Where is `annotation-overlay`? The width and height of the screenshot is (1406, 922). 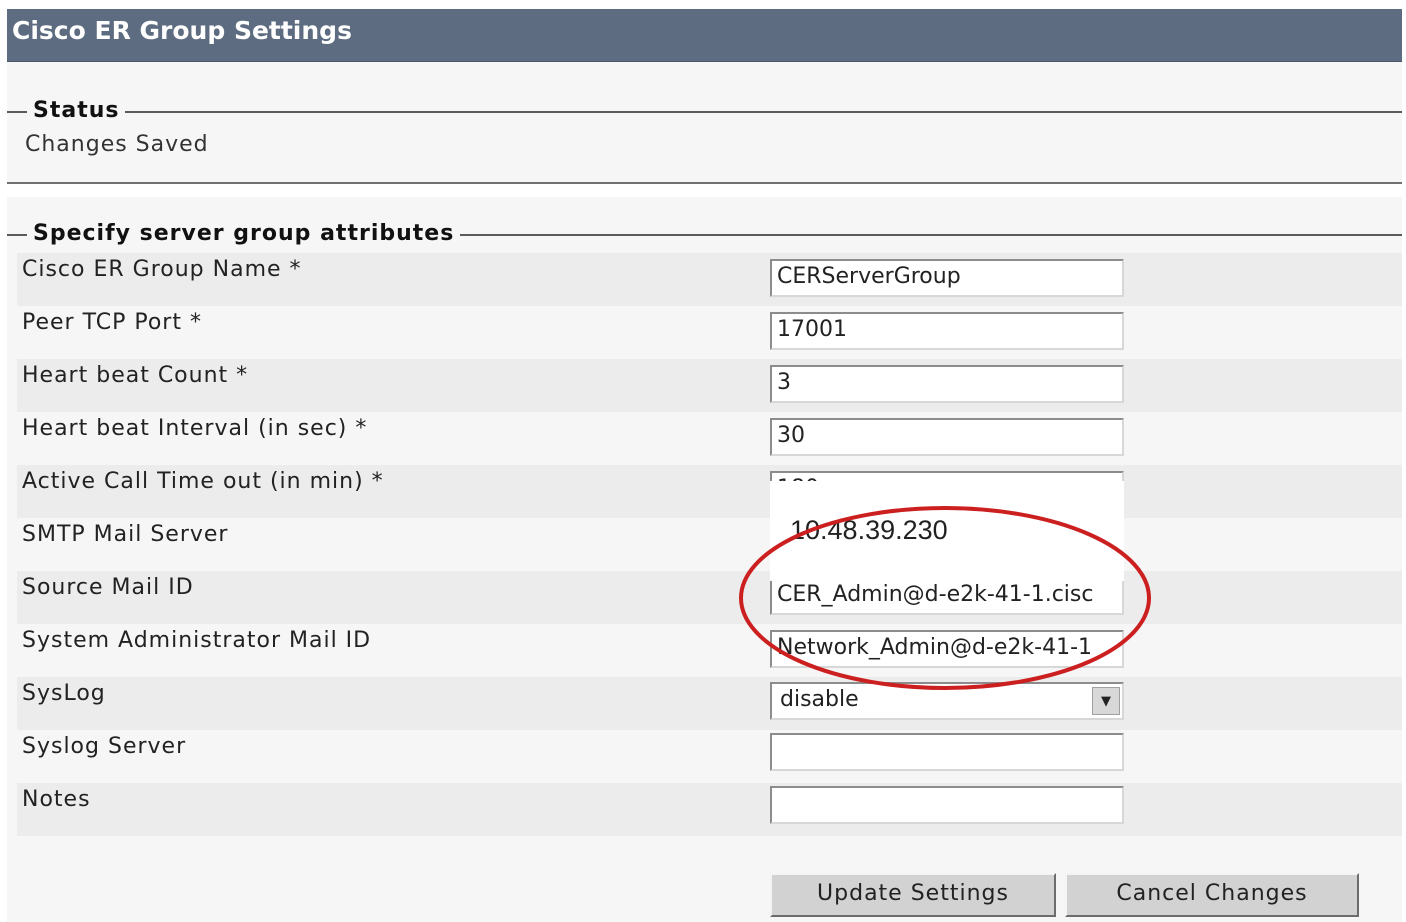 annotation-overlay is located at coordinates (945, 598).